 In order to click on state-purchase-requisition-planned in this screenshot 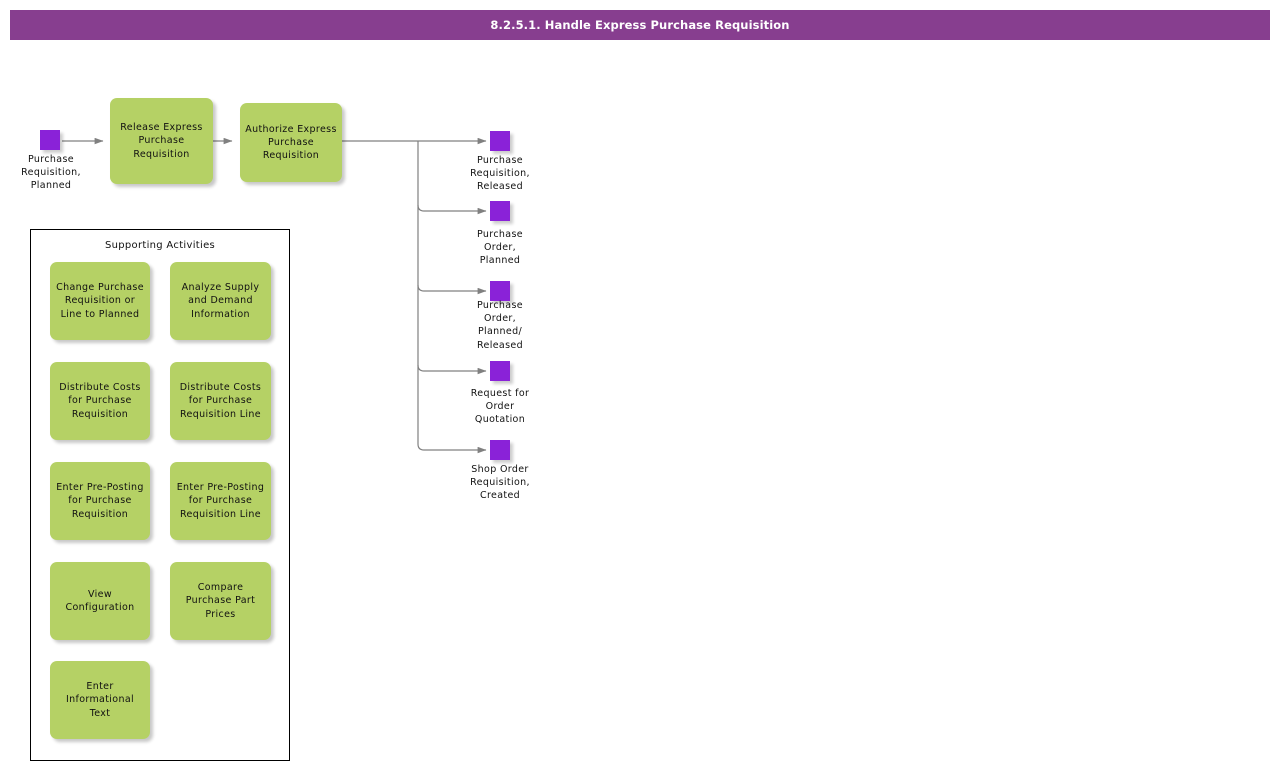, I will do `click(51, 141)`.